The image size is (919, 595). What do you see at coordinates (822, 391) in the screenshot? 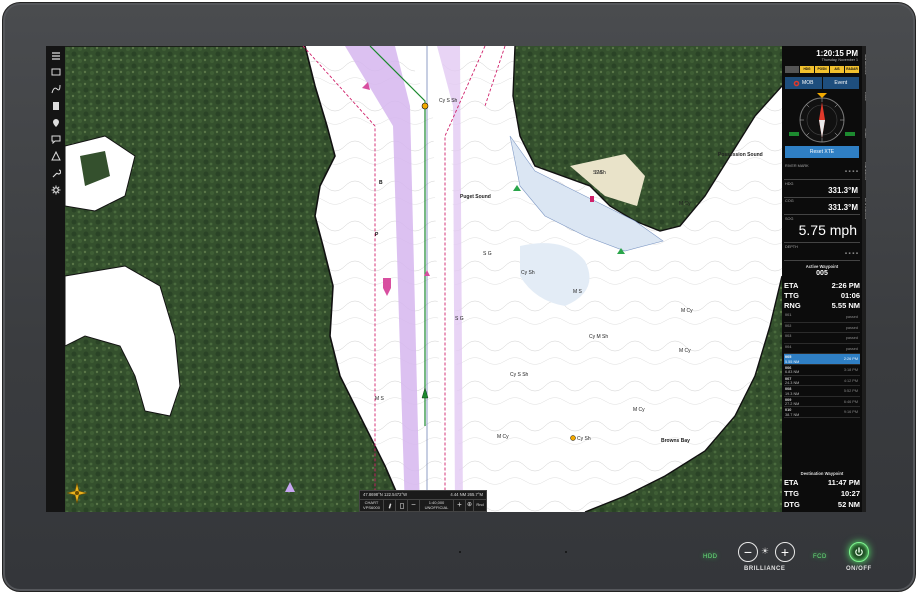
I see `waypoint-row-008: 008 19.3 NM 5:52 PM` at bounding box center [822, 391].